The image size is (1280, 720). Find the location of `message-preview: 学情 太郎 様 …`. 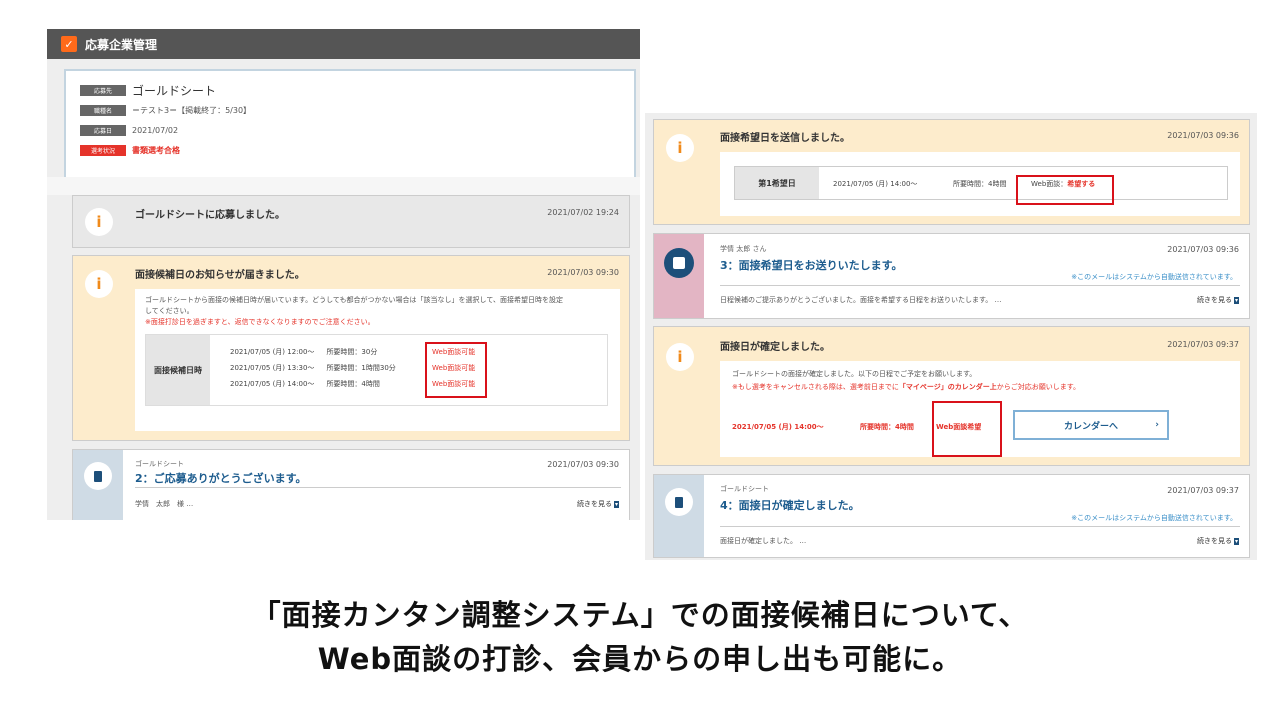

message-preview: 学情 太郎 様 … is located at coordinates (164, 504).